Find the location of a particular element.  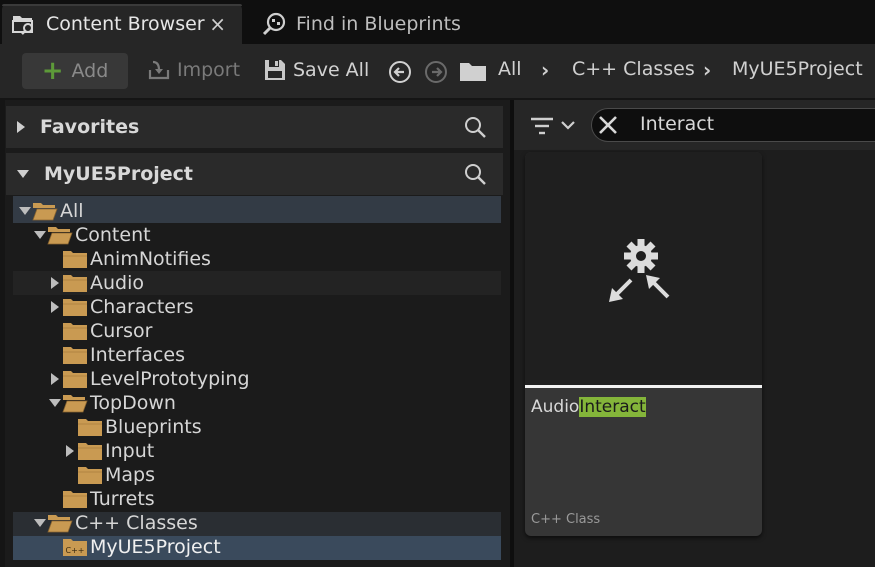

asset-search-input is located at coordinates (733, 125).